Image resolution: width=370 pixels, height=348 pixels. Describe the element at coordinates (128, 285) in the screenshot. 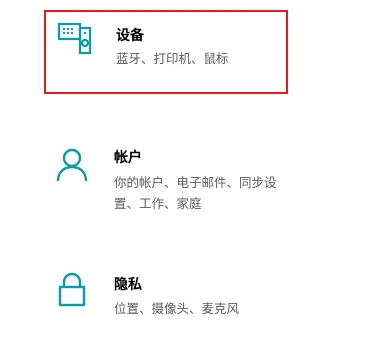

I see `privacy-title: 隐私` at that location.